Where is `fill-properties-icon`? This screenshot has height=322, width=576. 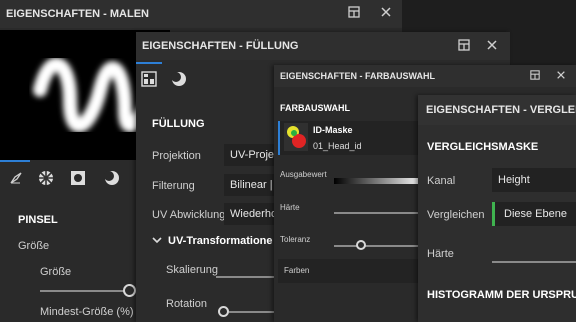
fill-properties-icon is located at coordinates (149, 79).